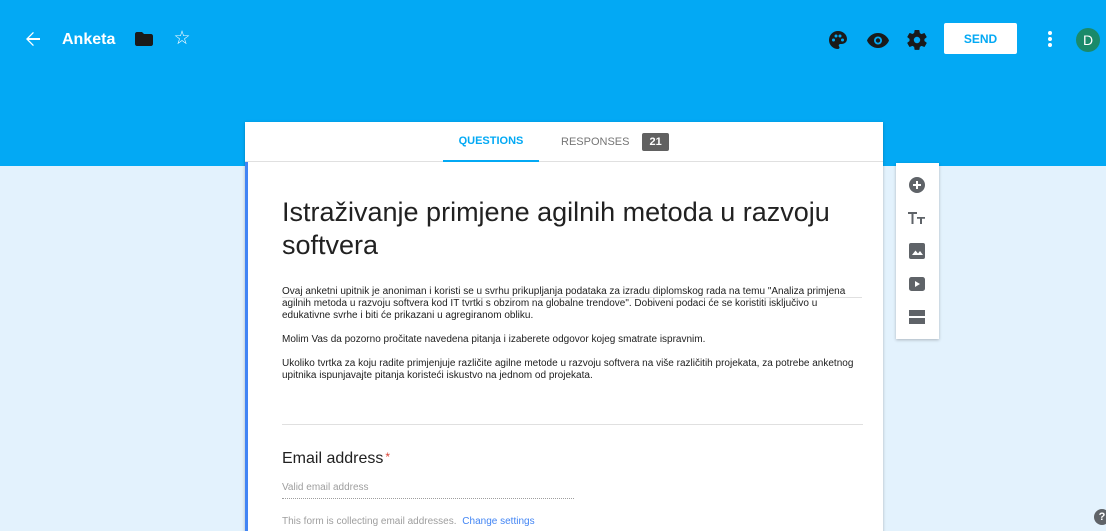 The width and height of the screenshot is (1106, 531). What do you see at coordinates (333, 458) in the screenshot?
I see `email-question-label: Email address` at bounding box center [333, 458].